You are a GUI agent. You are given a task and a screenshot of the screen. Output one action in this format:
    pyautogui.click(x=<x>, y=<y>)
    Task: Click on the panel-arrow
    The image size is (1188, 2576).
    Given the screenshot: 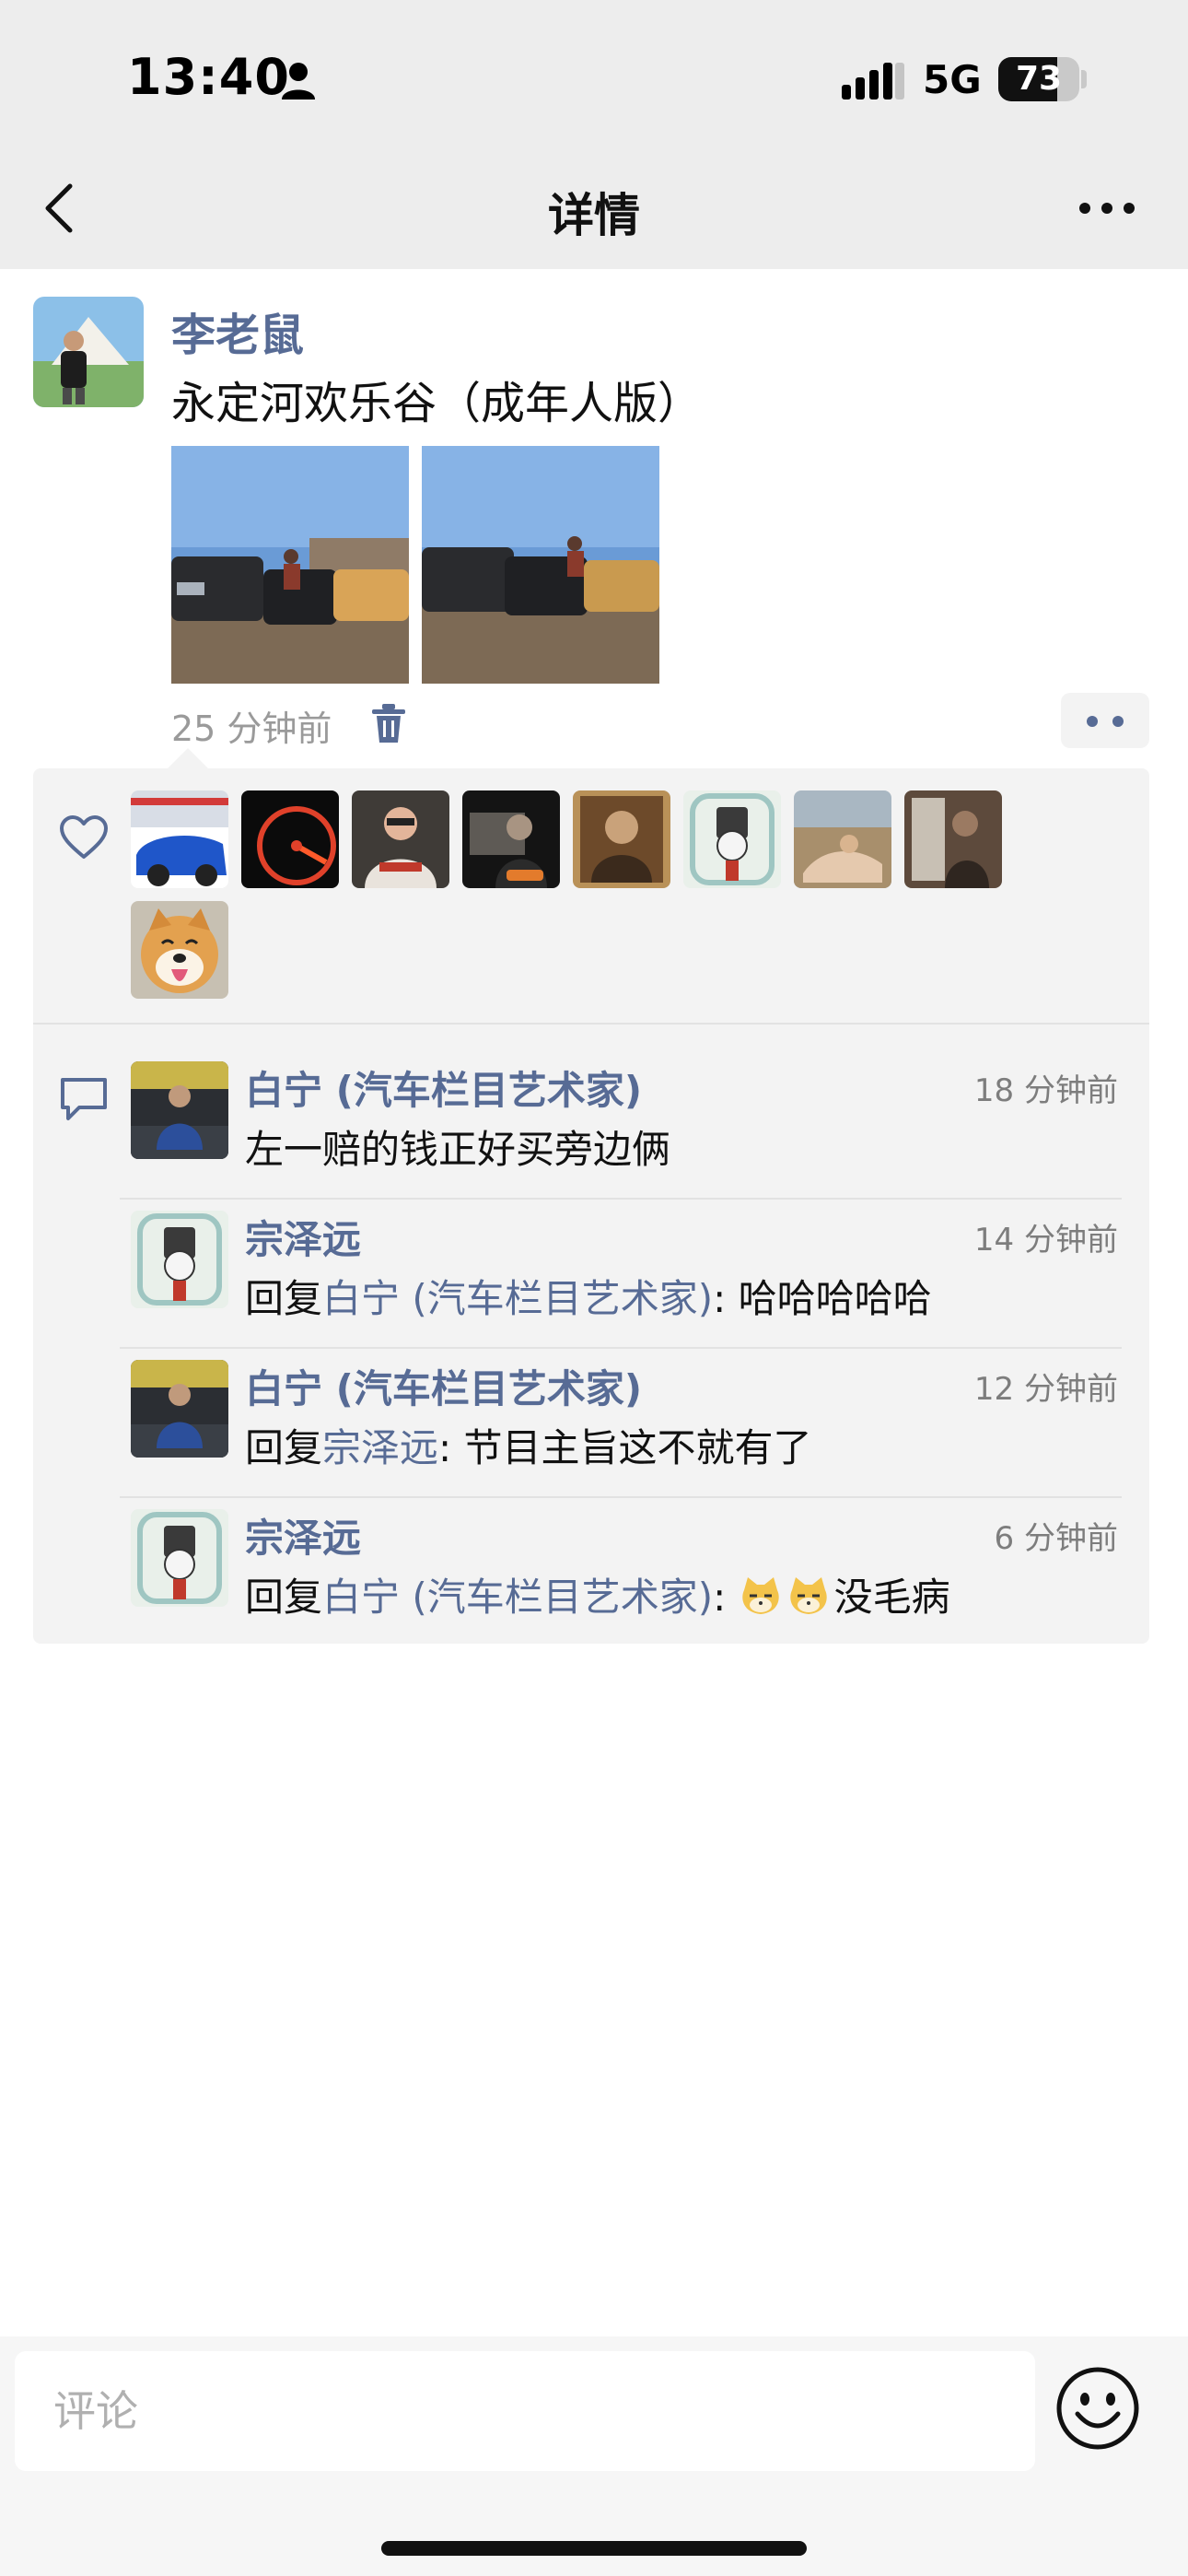 What is the action you would take?
    pyautogui.click(x=188, y=758)
    